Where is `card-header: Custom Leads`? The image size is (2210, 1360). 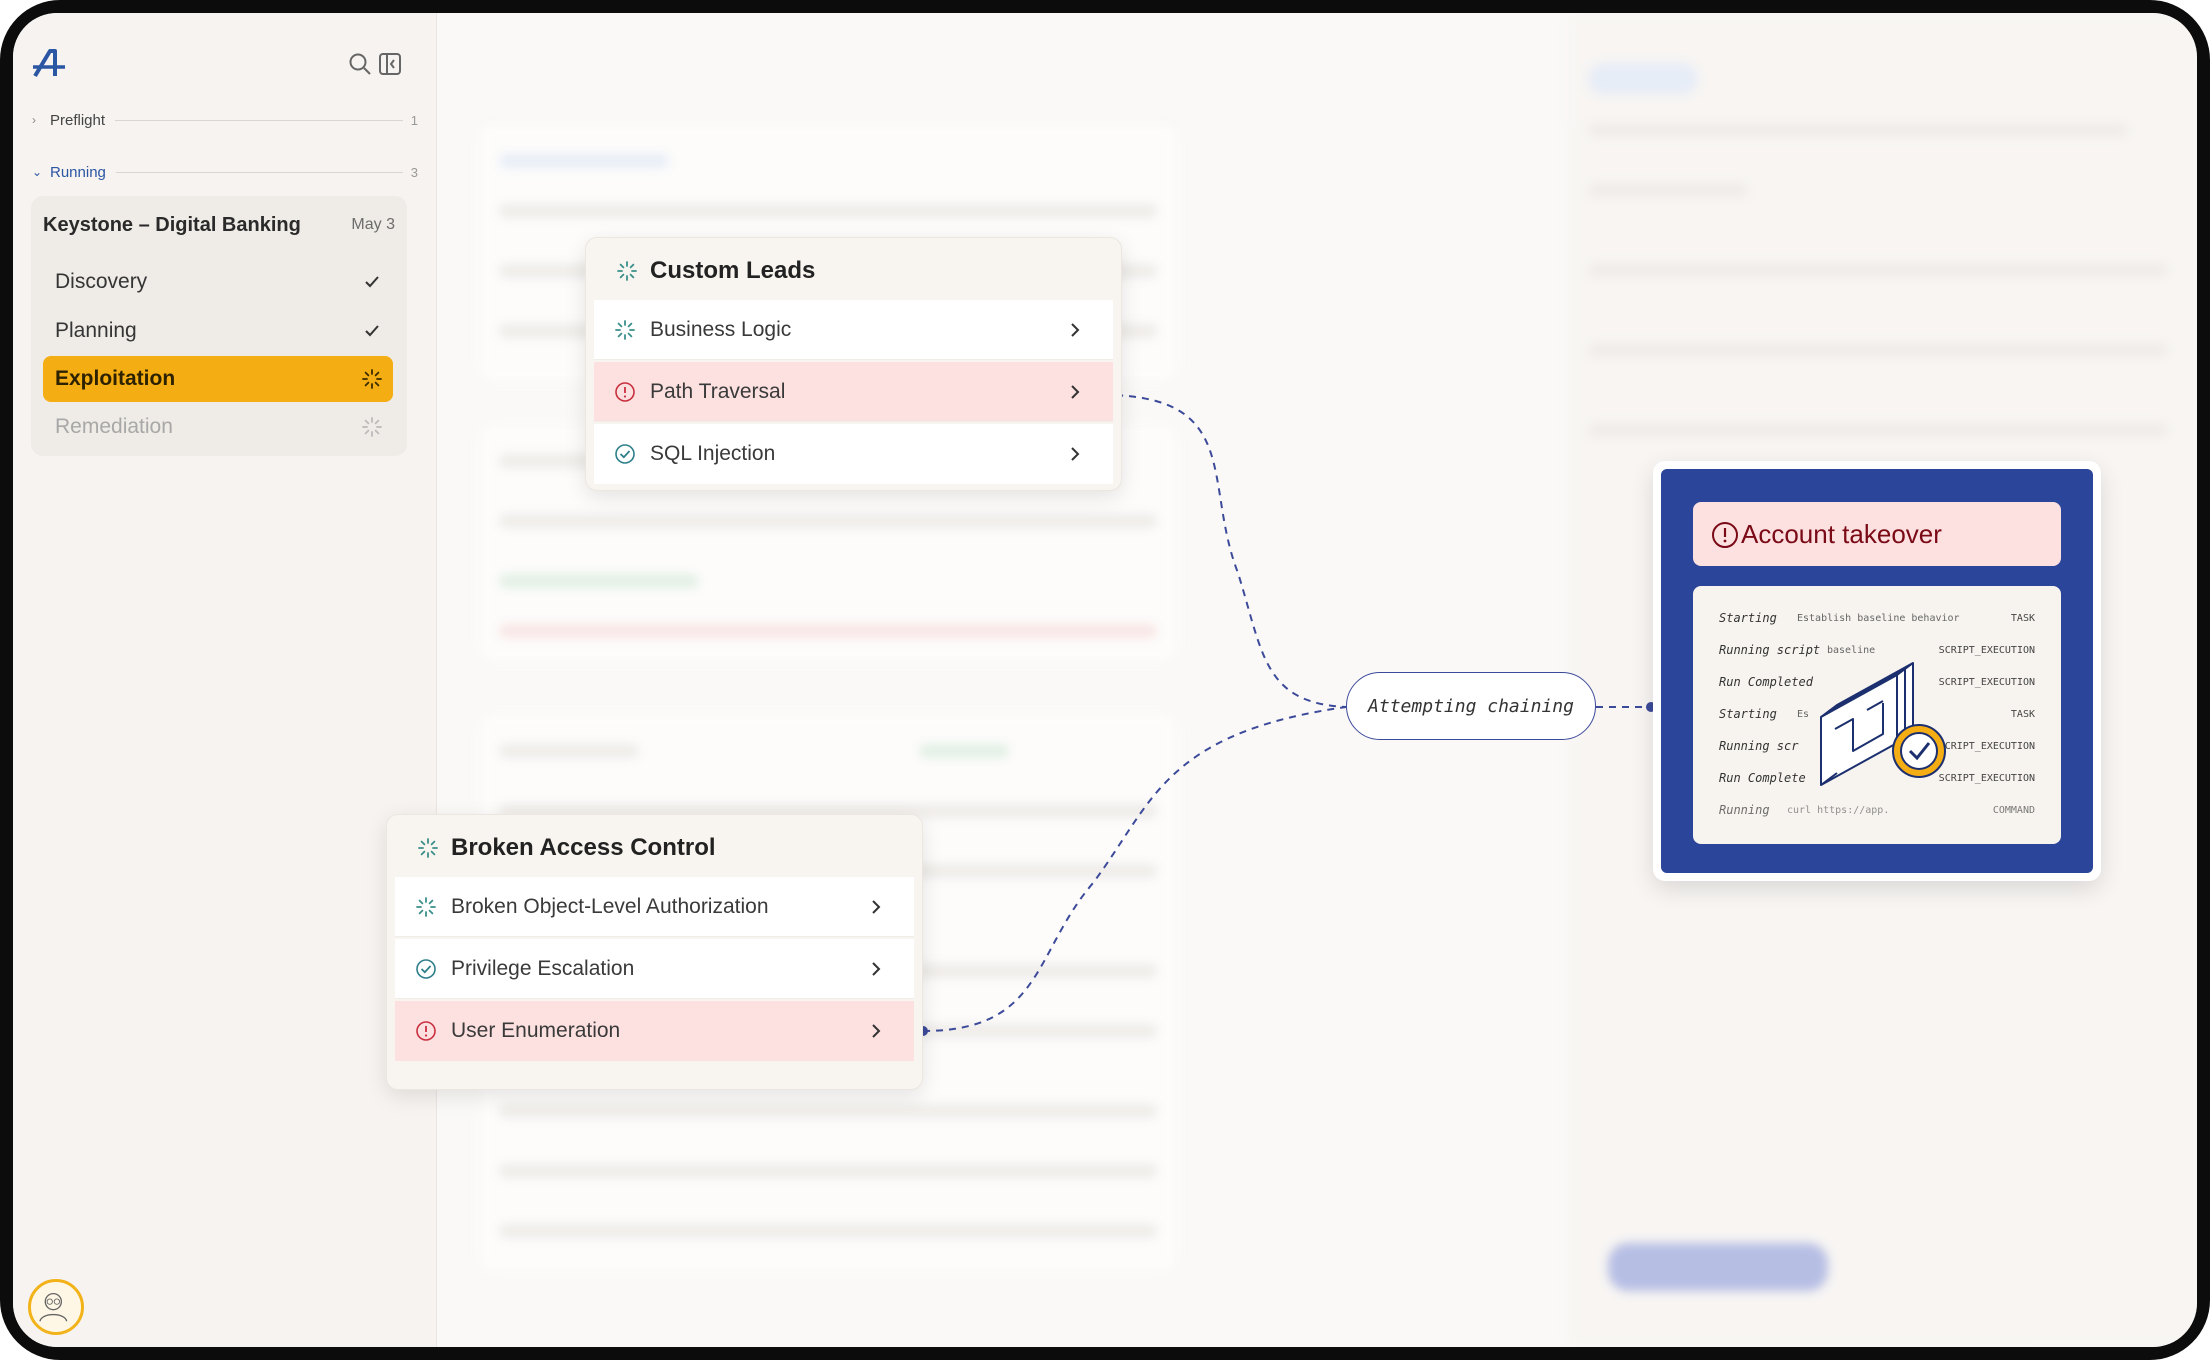
card-header: Custom Leads is located at coordinates (715, 271).